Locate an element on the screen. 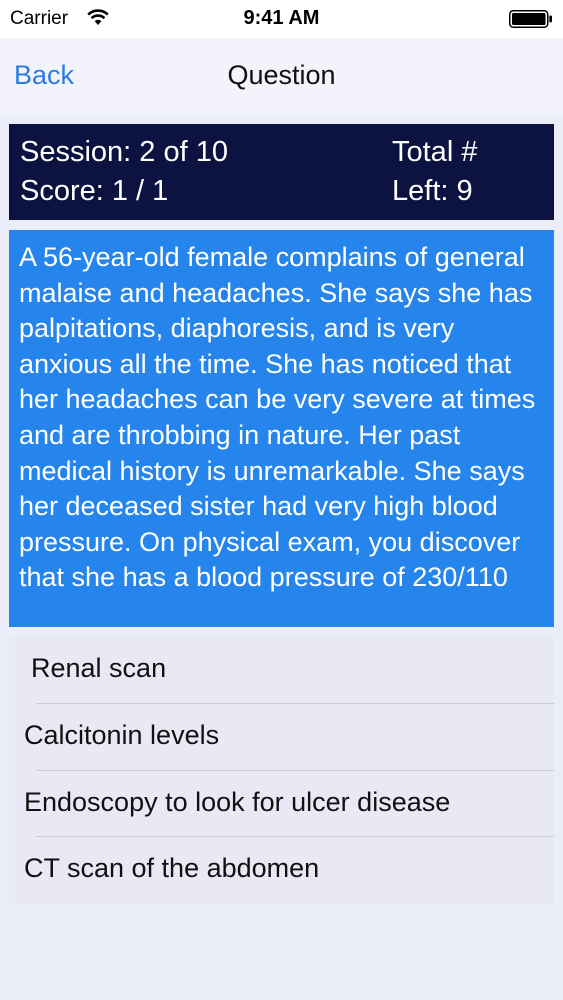  battery-icon is located at coordinates (530, 19).